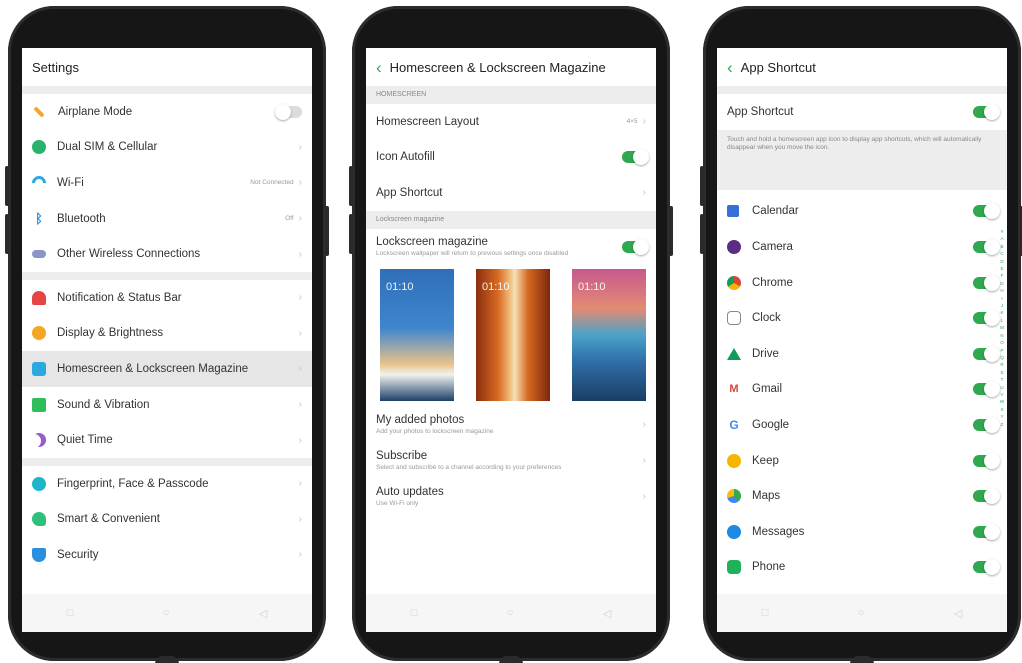  What do you see at coordinates (1001, 335) in the screenshot?
I see `alphabet-index-letter: N` at bounding box center [1001, 335].